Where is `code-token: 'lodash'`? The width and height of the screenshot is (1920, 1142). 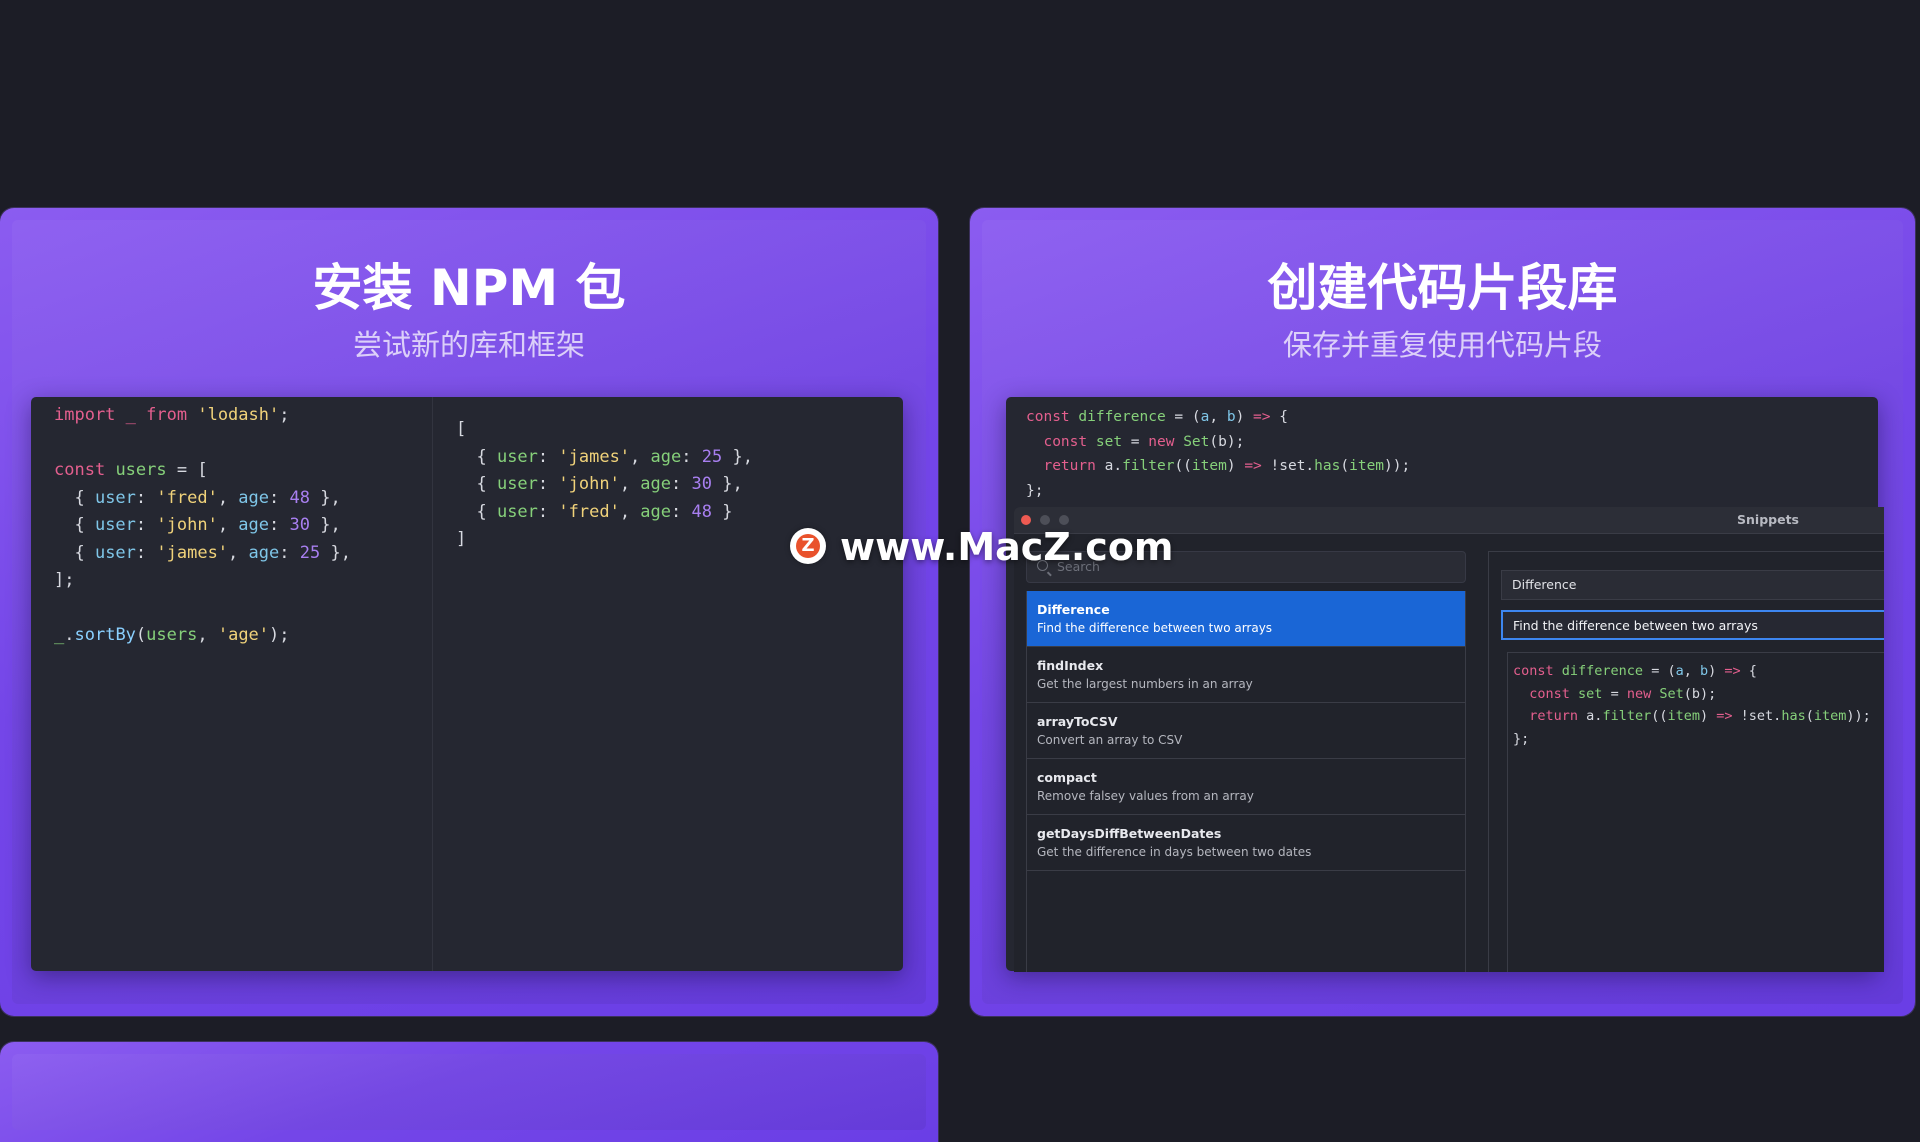
code-token: 'lodash' is located at coordinates (238, 415).